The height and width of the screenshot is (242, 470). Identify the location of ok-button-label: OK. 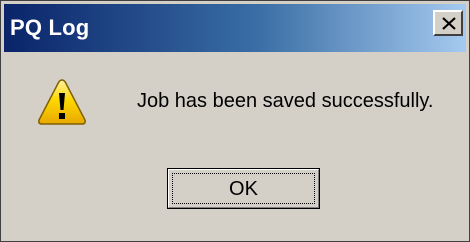
(243, 189).